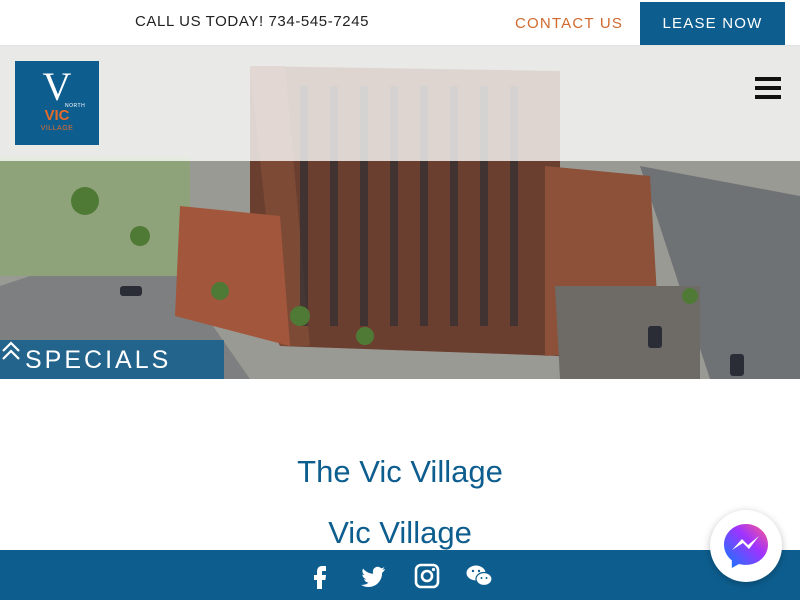 This screenshot has height=600, width=800. I want to click on twitter-icon, so click(373, 576).